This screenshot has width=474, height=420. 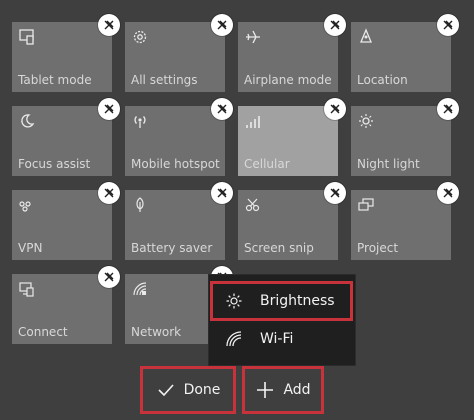 I want to click on location-icon, so click(x=366, y=37).